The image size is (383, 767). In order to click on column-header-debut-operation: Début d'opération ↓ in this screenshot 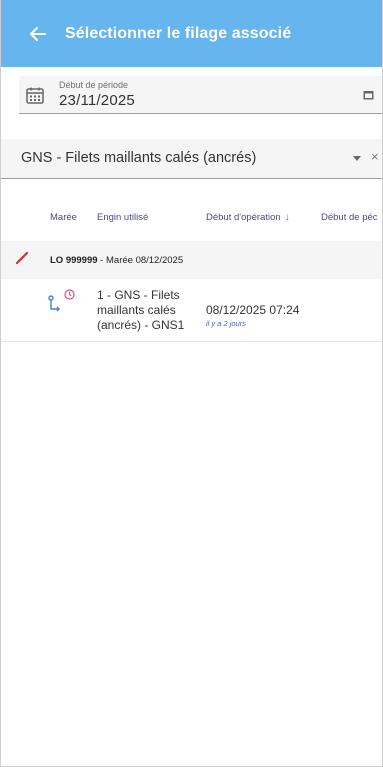, I will do `click(248, 217)`.